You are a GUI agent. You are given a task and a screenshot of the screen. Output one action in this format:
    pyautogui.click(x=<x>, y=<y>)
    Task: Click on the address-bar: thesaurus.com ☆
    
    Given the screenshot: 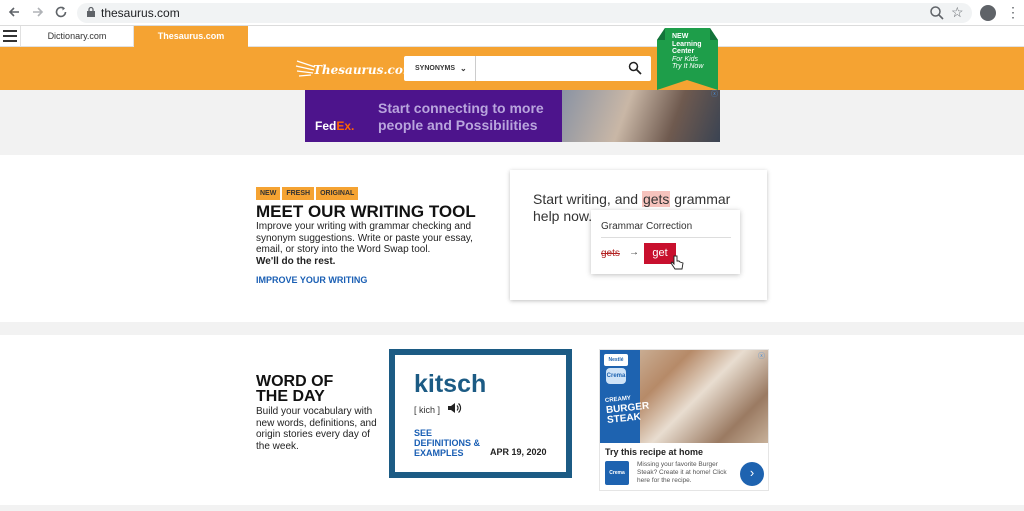 What is the action you would take?
    pyautogui.click(x=524, y=13)
    